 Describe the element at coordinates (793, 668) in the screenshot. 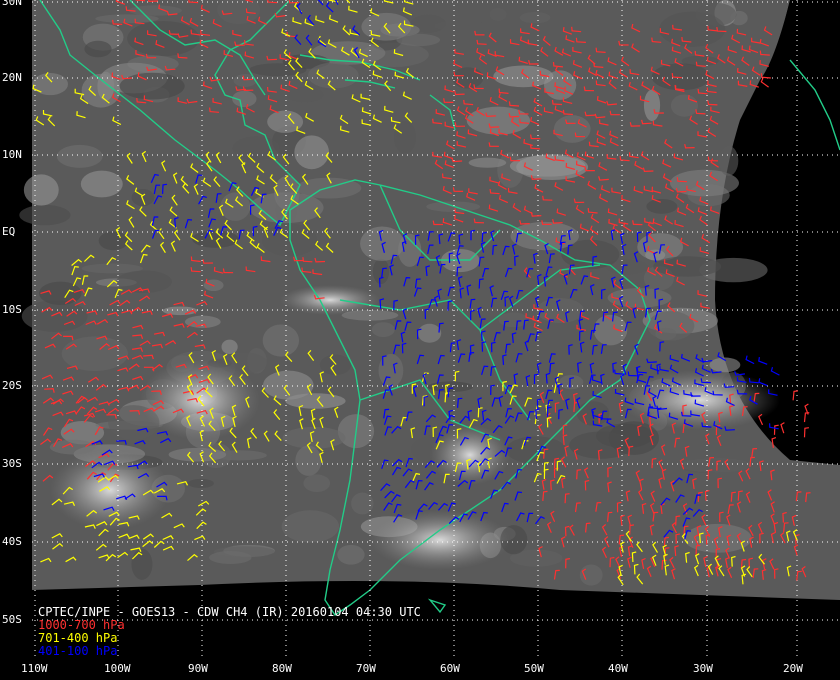

I see `lon-label: 20W` at that location.